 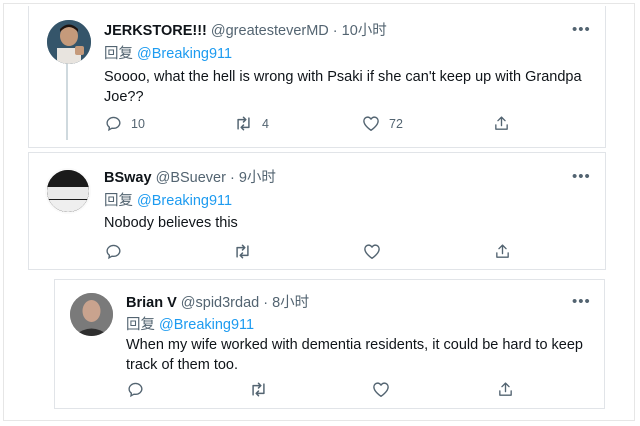 I want to click on timestamp: 9小时, so click(x=257, y=178).